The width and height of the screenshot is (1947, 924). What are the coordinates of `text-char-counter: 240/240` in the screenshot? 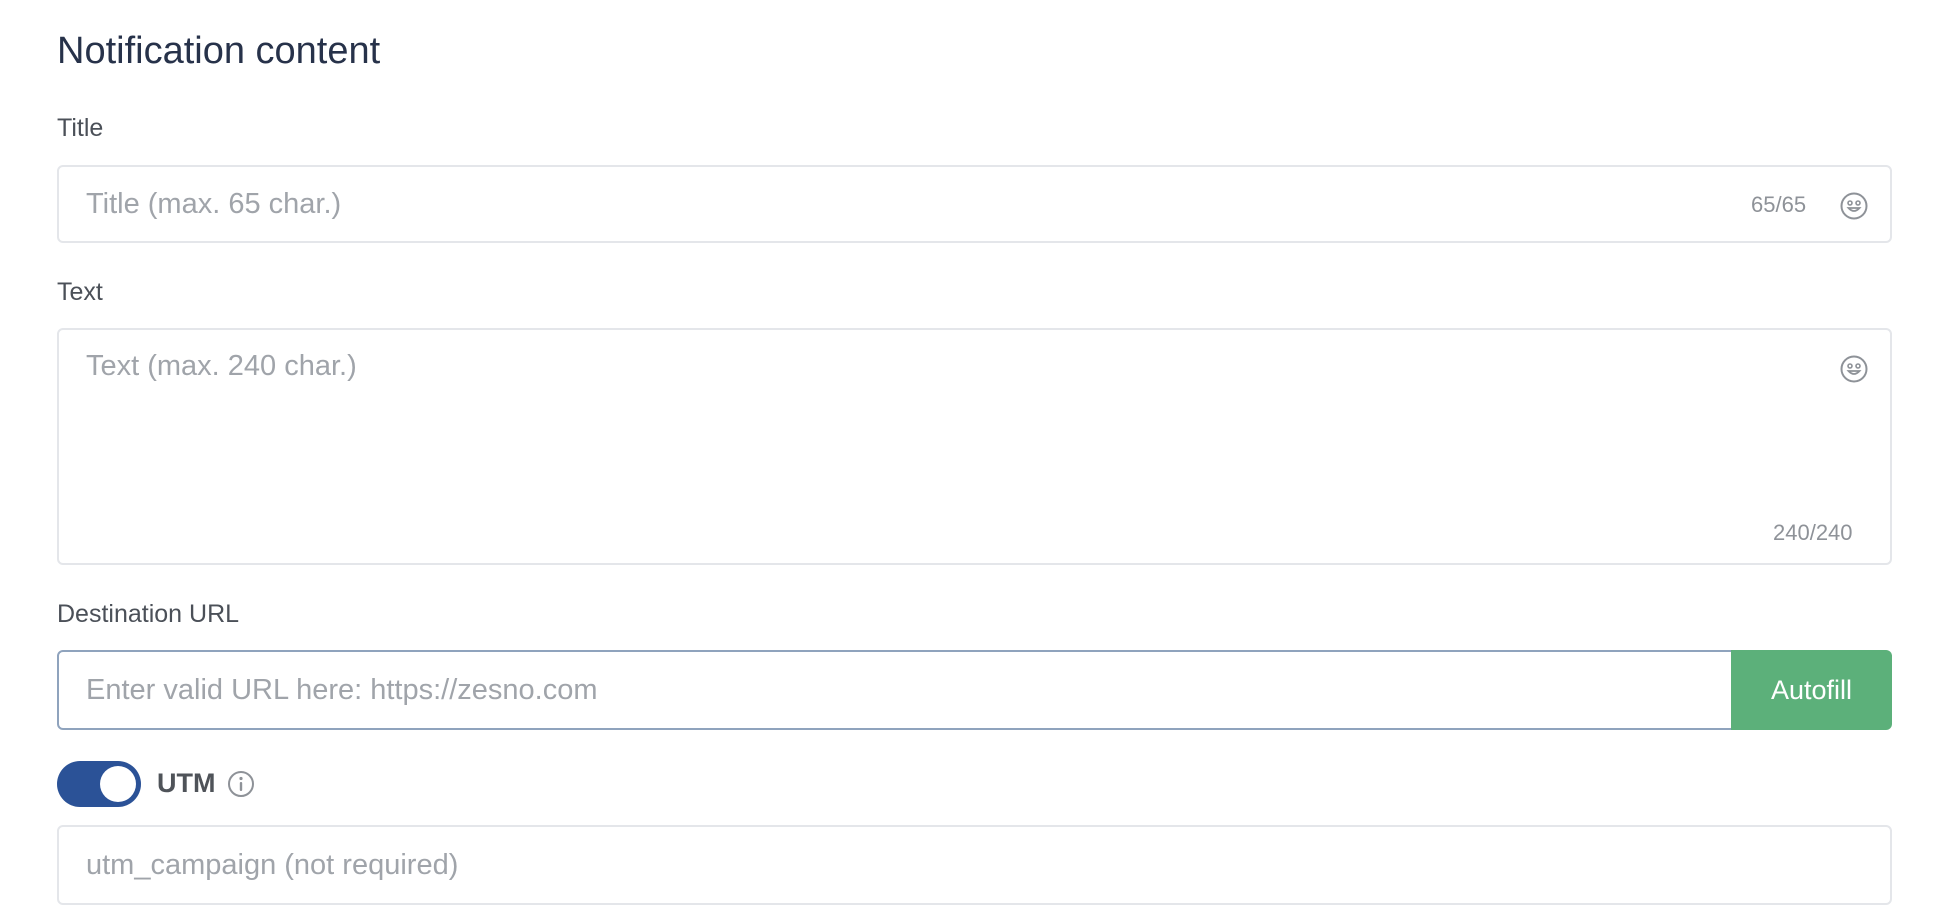 It's located at (1813, 532).